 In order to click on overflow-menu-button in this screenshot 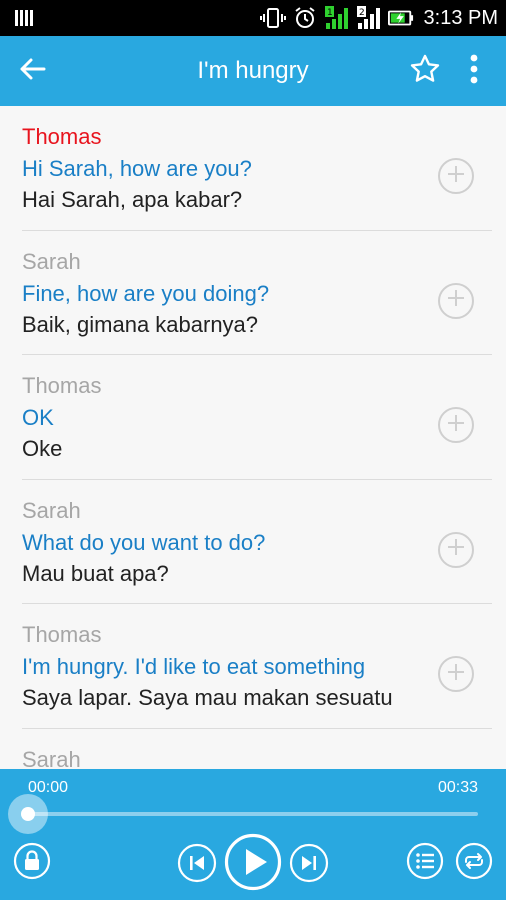, I will do `click(474, 71)`.